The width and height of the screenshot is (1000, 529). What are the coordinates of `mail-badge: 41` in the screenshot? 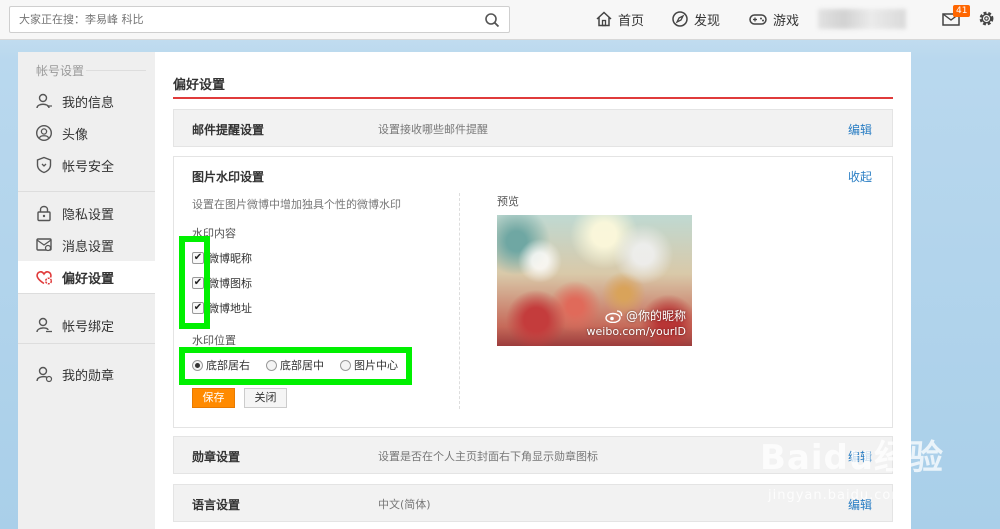 It's located at (962, 11).